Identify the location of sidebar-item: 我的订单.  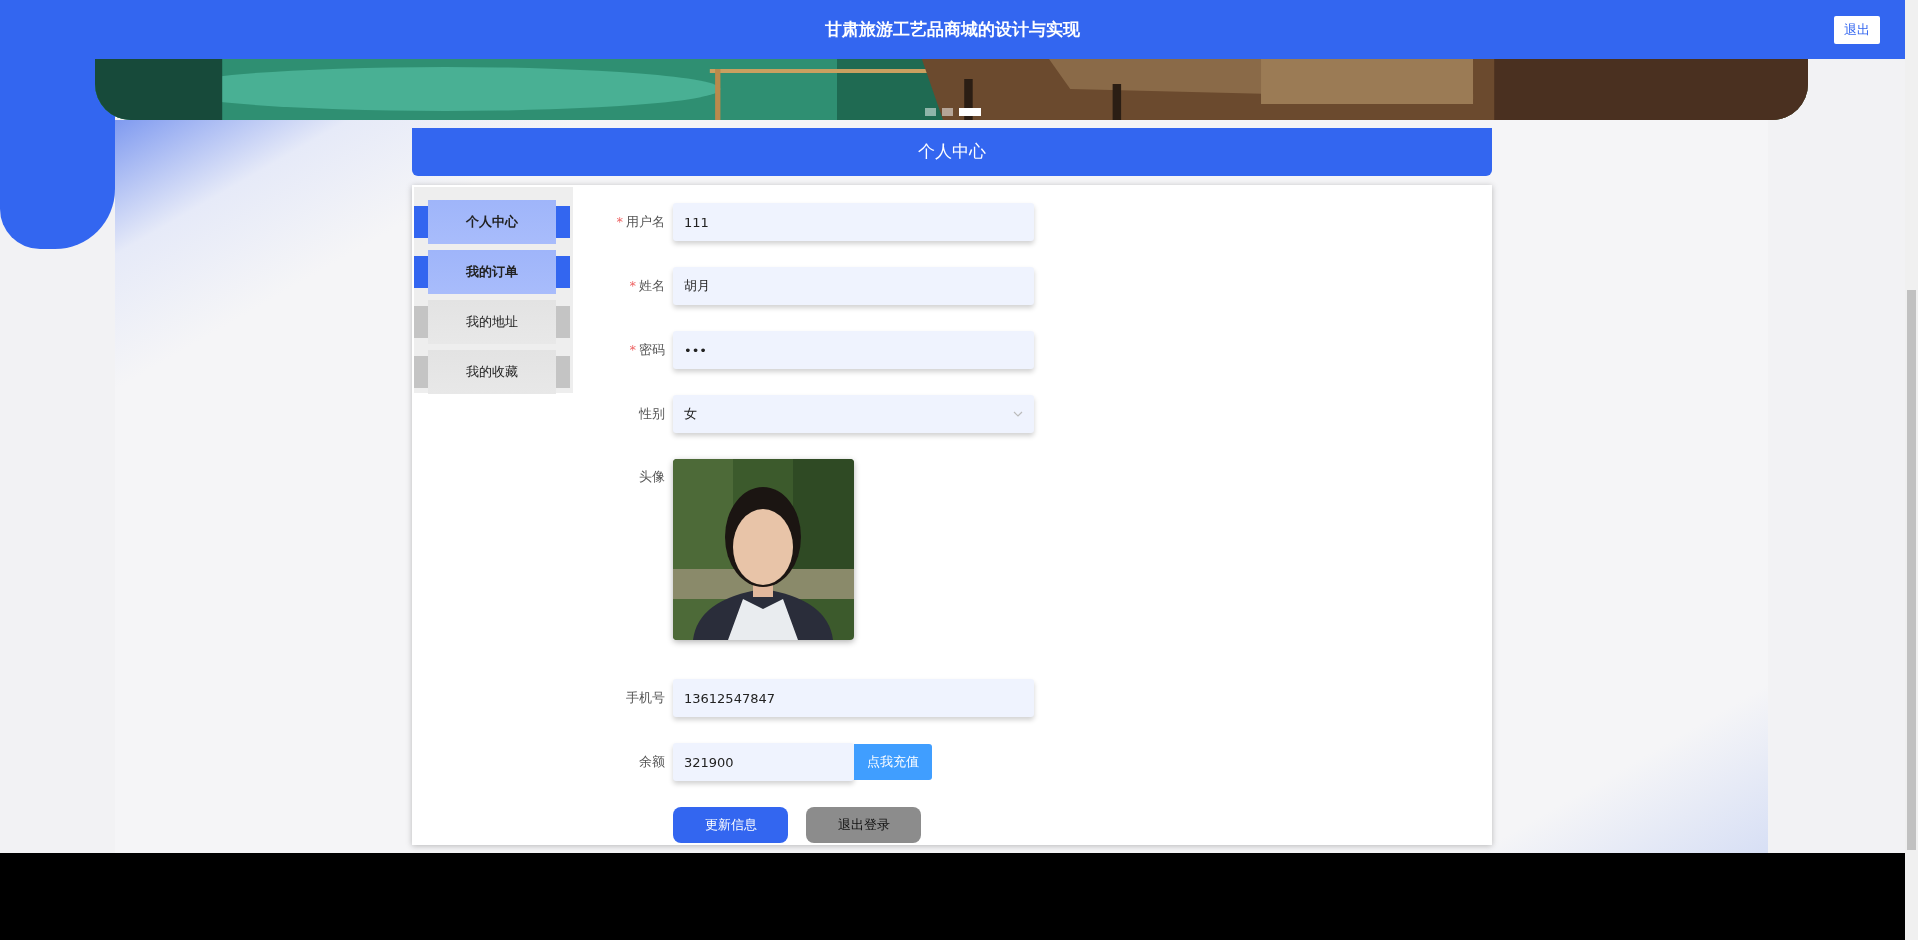
(492, 272).